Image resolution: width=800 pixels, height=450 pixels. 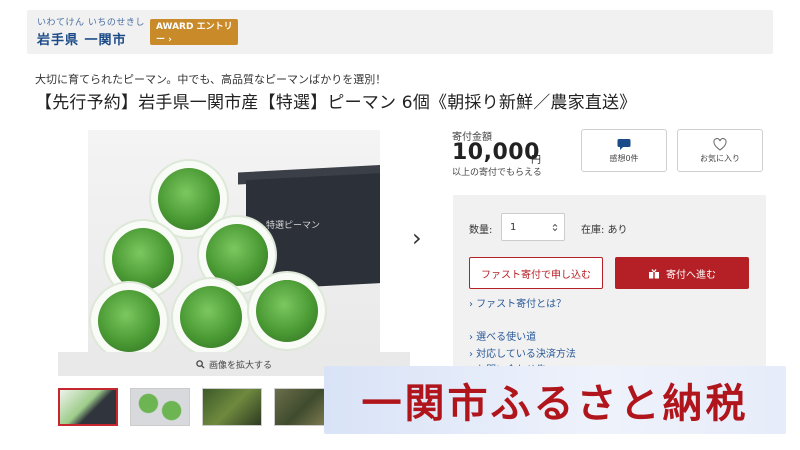 What do you see at coordinates (522, 352) in the screenshot?
I see `payment-methods-link: › 対応している決済方法` at bounding box center [522, 352].